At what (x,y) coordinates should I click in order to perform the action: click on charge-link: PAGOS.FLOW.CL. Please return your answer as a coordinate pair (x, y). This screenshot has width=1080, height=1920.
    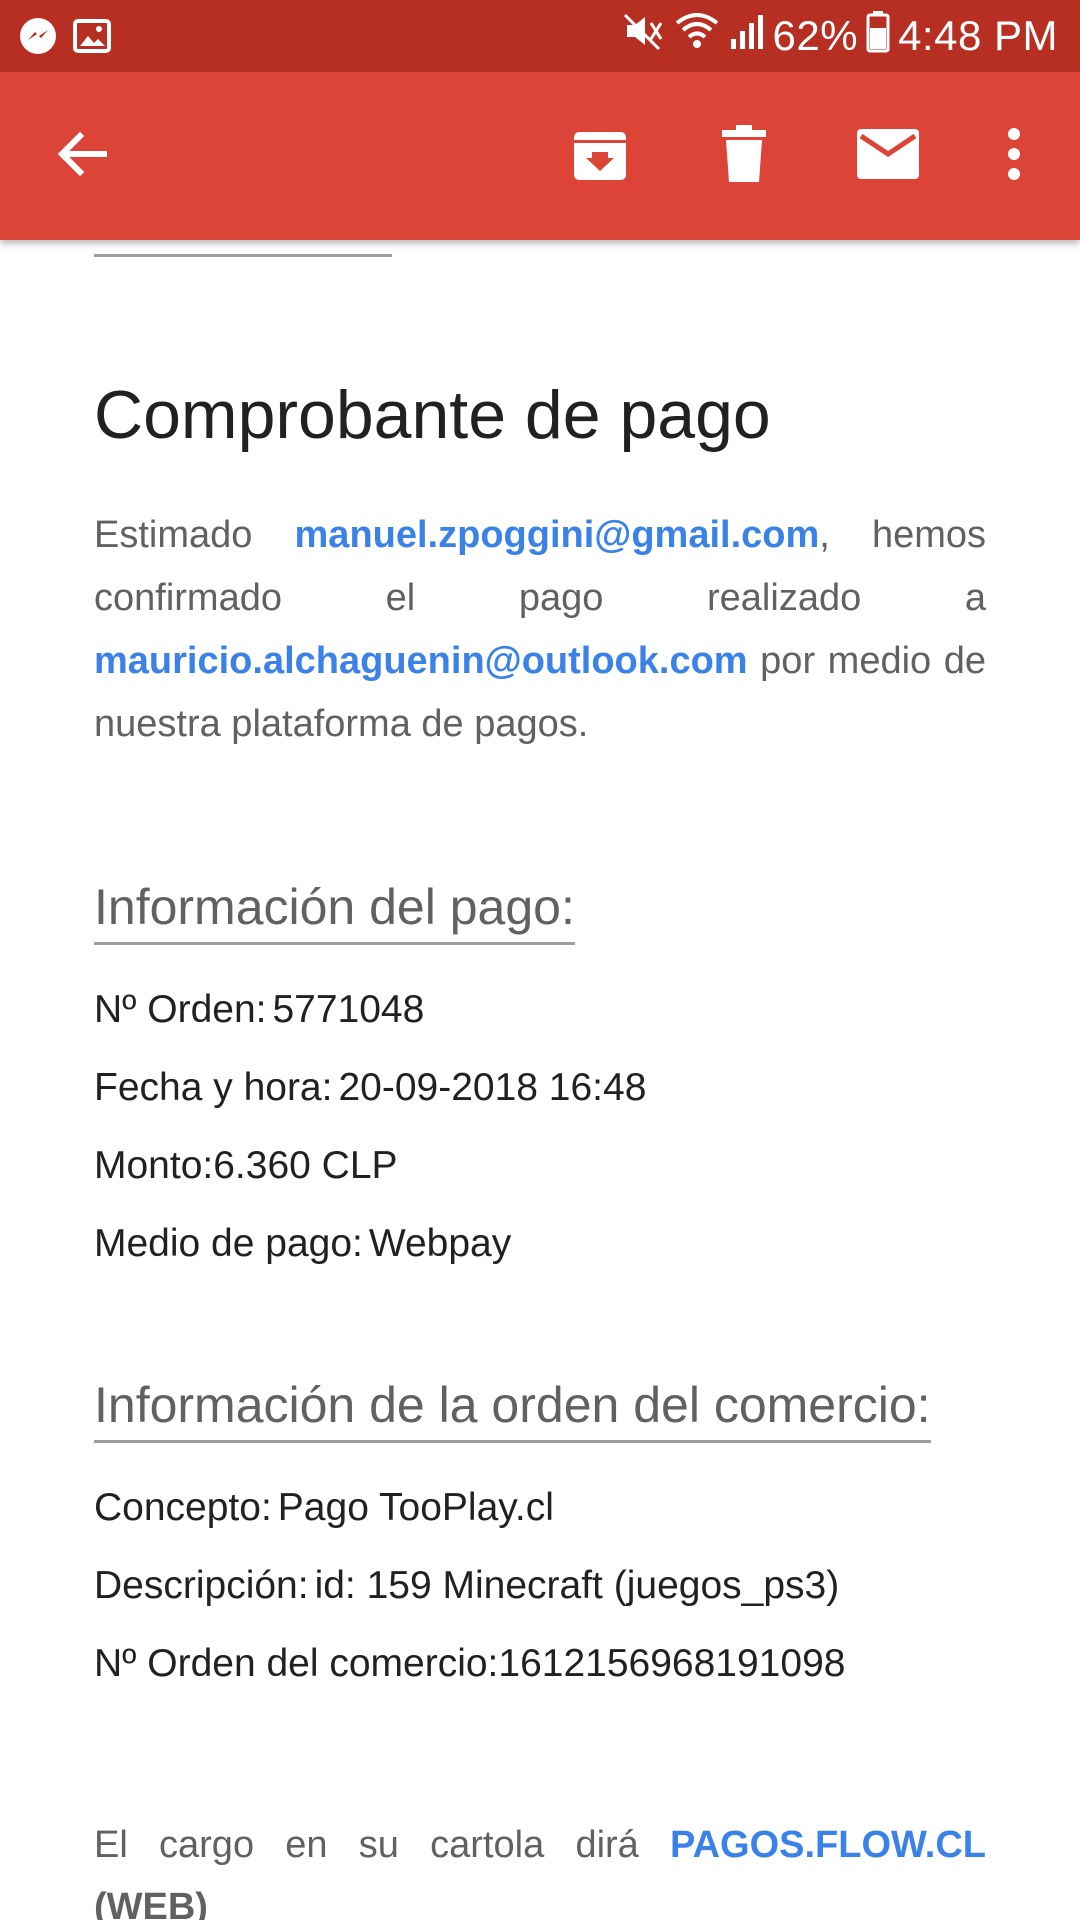
    Looking at the image, I should click on (828, 1845).